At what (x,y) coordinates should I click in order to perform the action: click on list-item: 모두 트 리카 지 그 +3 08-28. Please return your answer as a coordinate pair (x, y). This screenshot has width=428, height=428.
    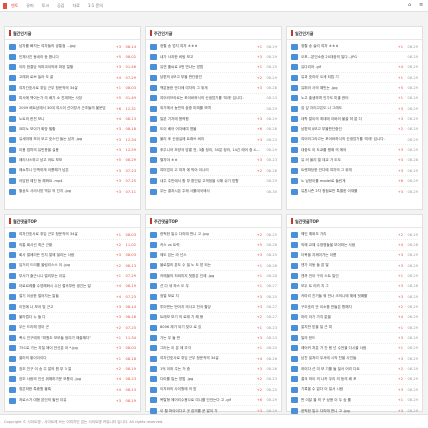
    Looking at the image, I should click on (354, 287).